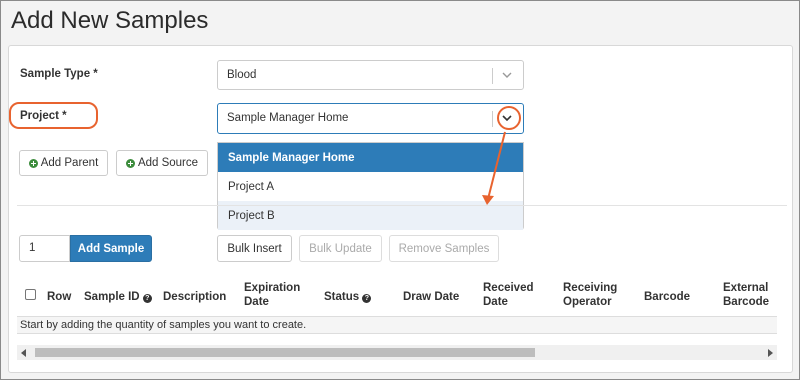  I want to click on chevron-highlight-circle, so click(509, 118).